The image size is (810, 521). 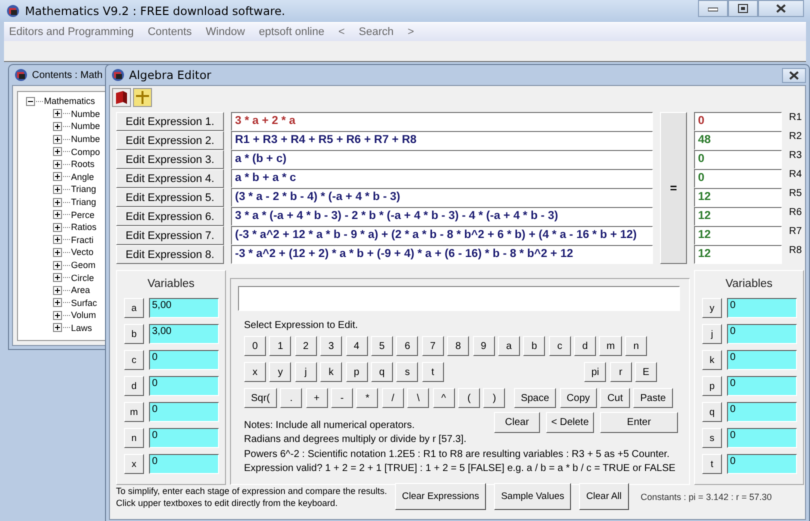 What do you see at coordinates (134, 360) in the screenshot?
I see `variable-button: c` at bounding box center [134, 360].